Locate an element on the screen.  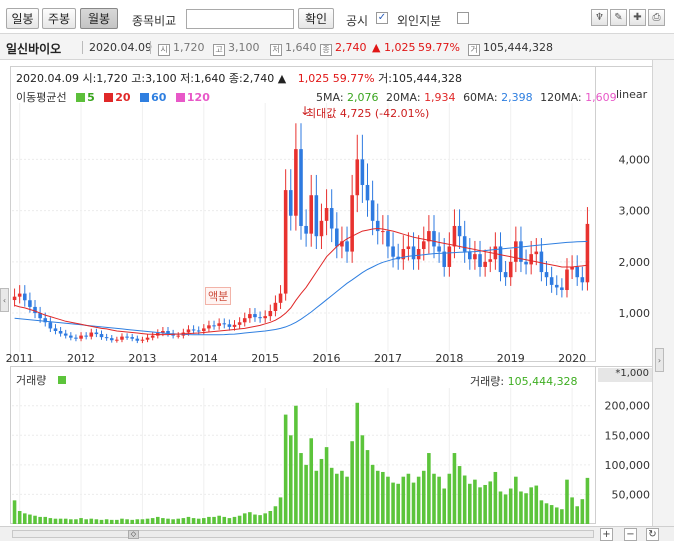
info-open: 시 1,720 is located at coordinates (181, 48).